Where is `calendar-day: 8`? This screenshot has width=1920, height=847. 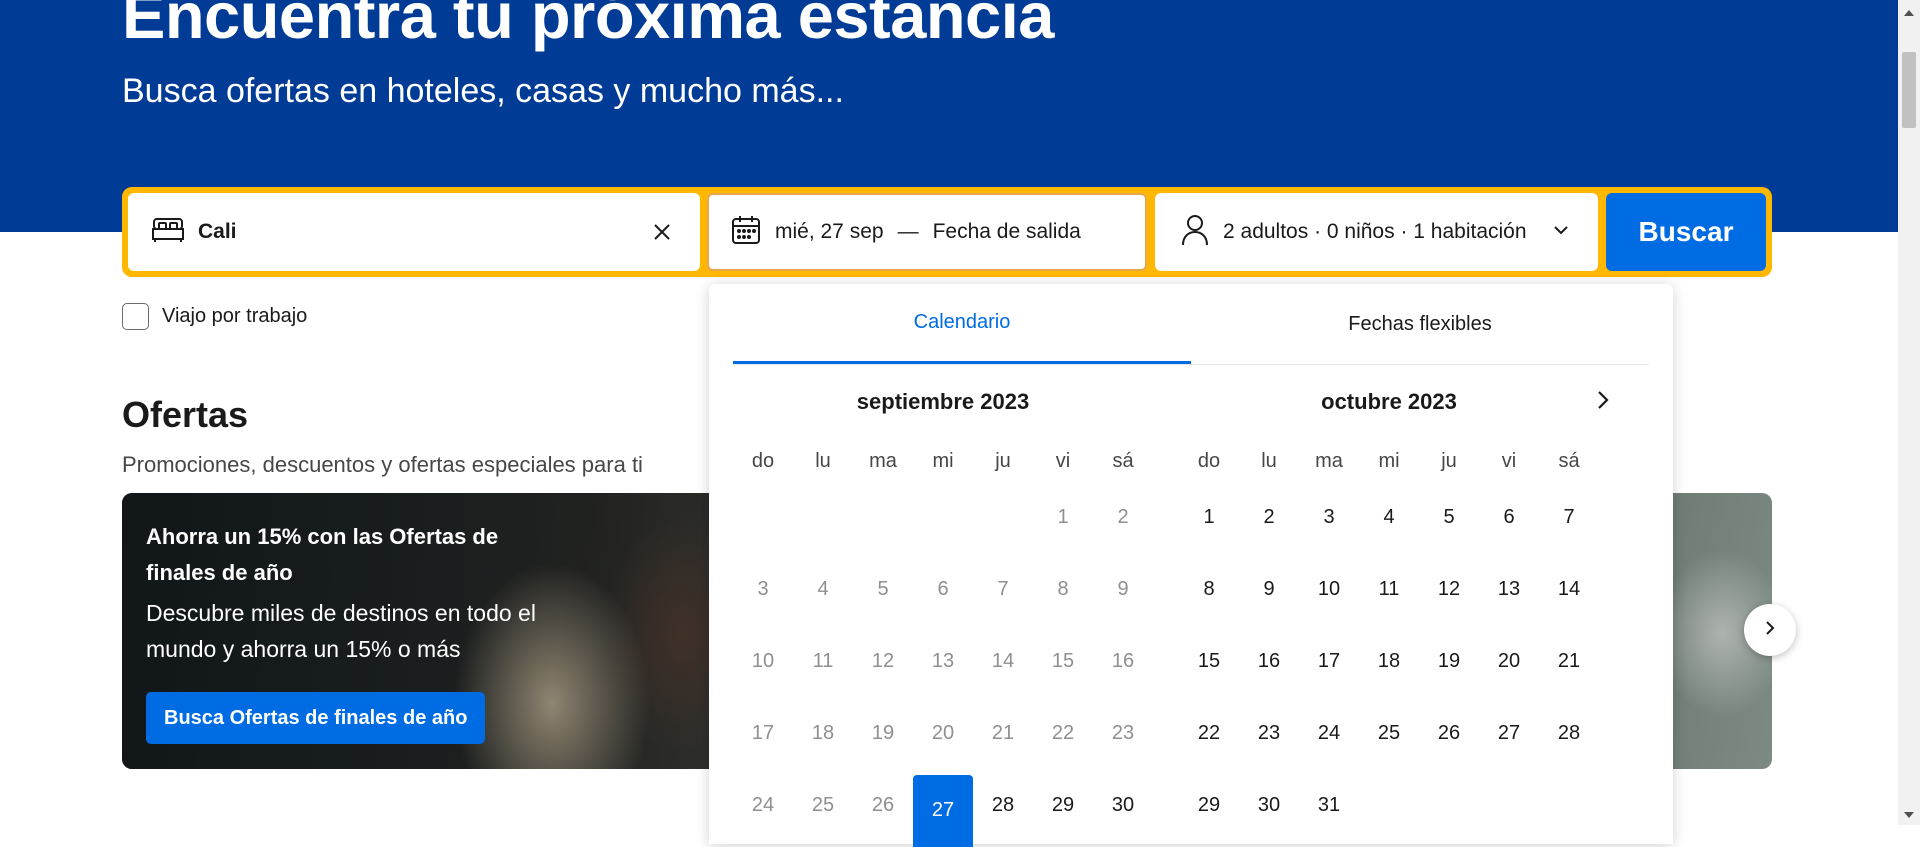 calendar-day: 8 is located at coordinates (1209, 589).